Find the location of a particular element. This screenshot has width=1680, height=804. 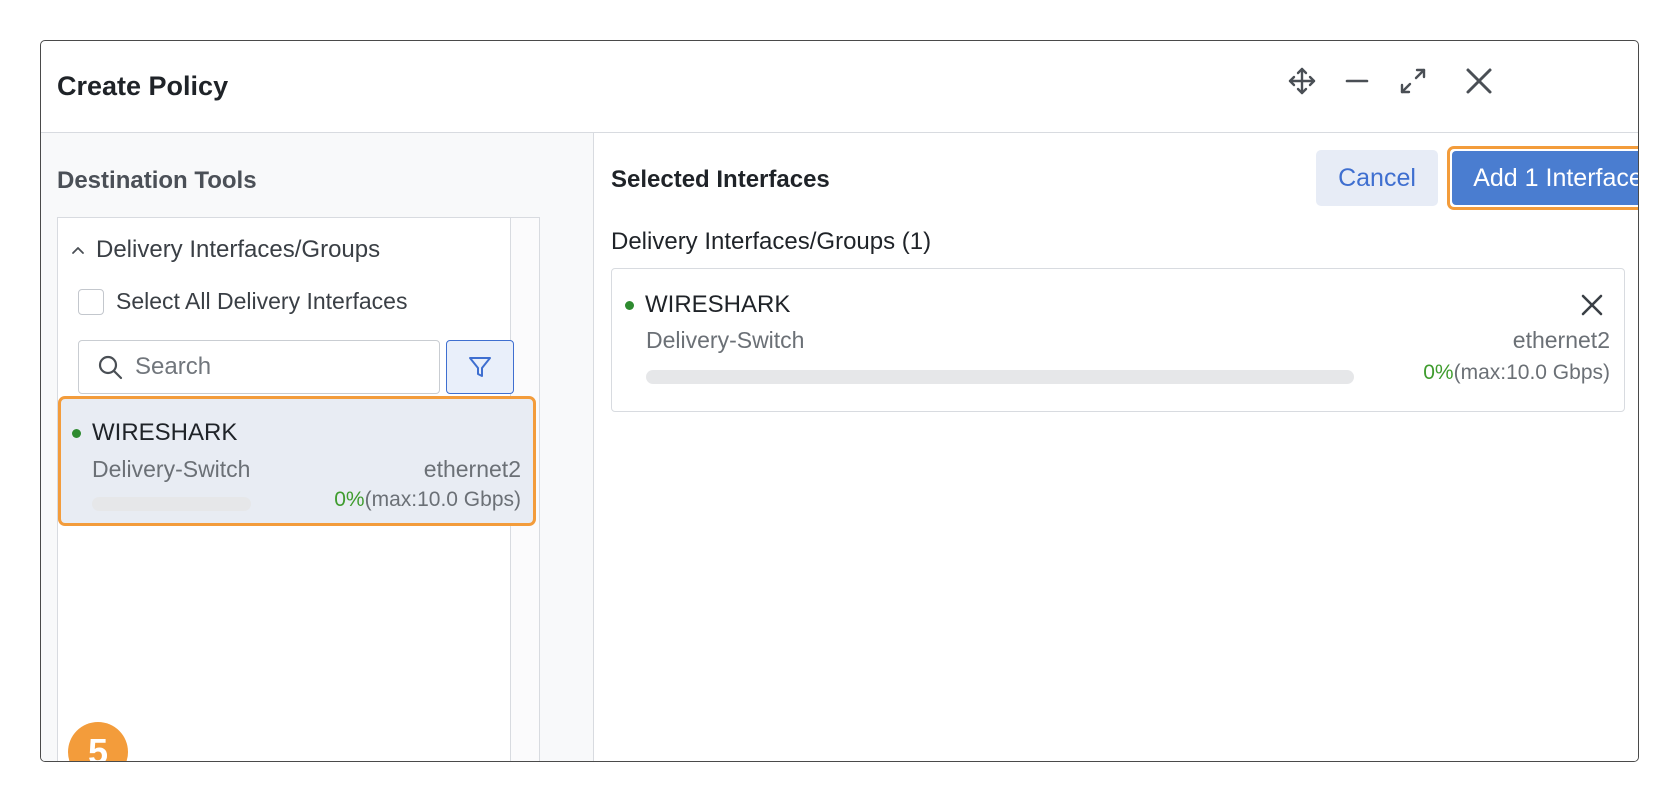

filter-icon is located at coordinates (480, 367).